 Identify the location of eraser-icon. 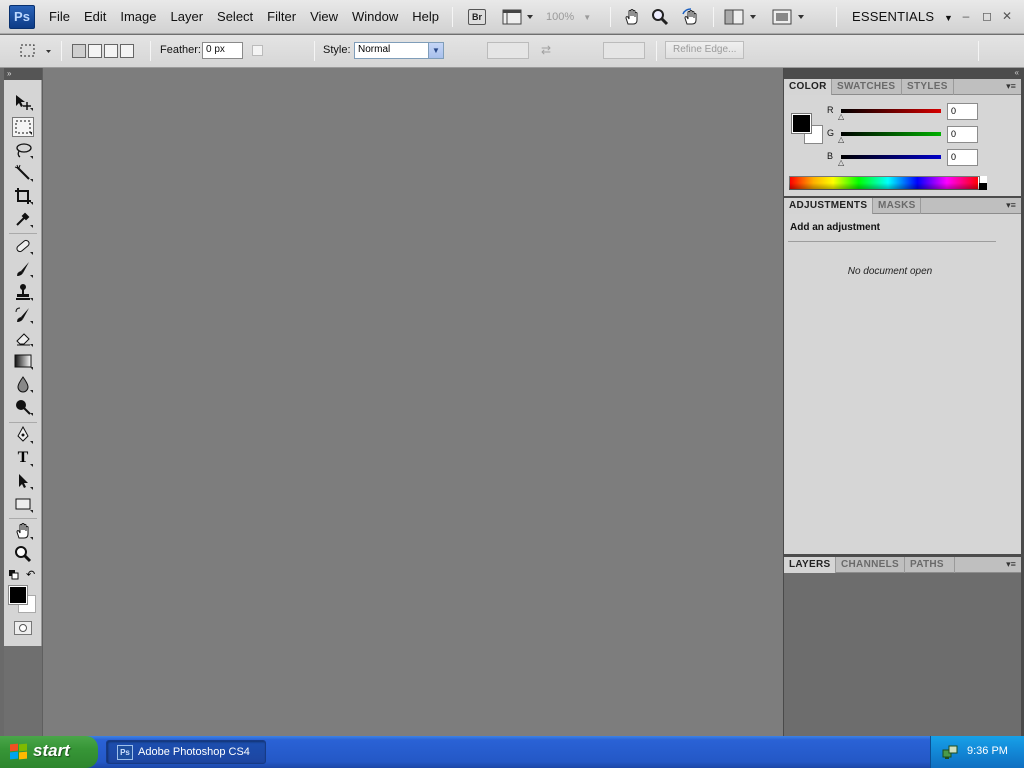
(23, 339).